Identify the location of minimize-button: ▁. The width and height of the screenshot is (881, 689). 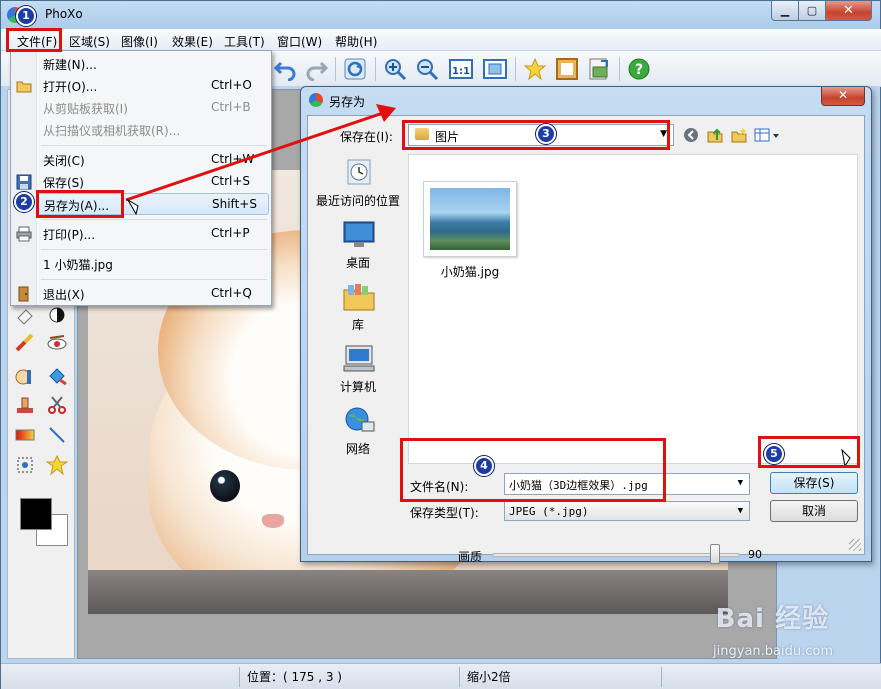
(785, 11).